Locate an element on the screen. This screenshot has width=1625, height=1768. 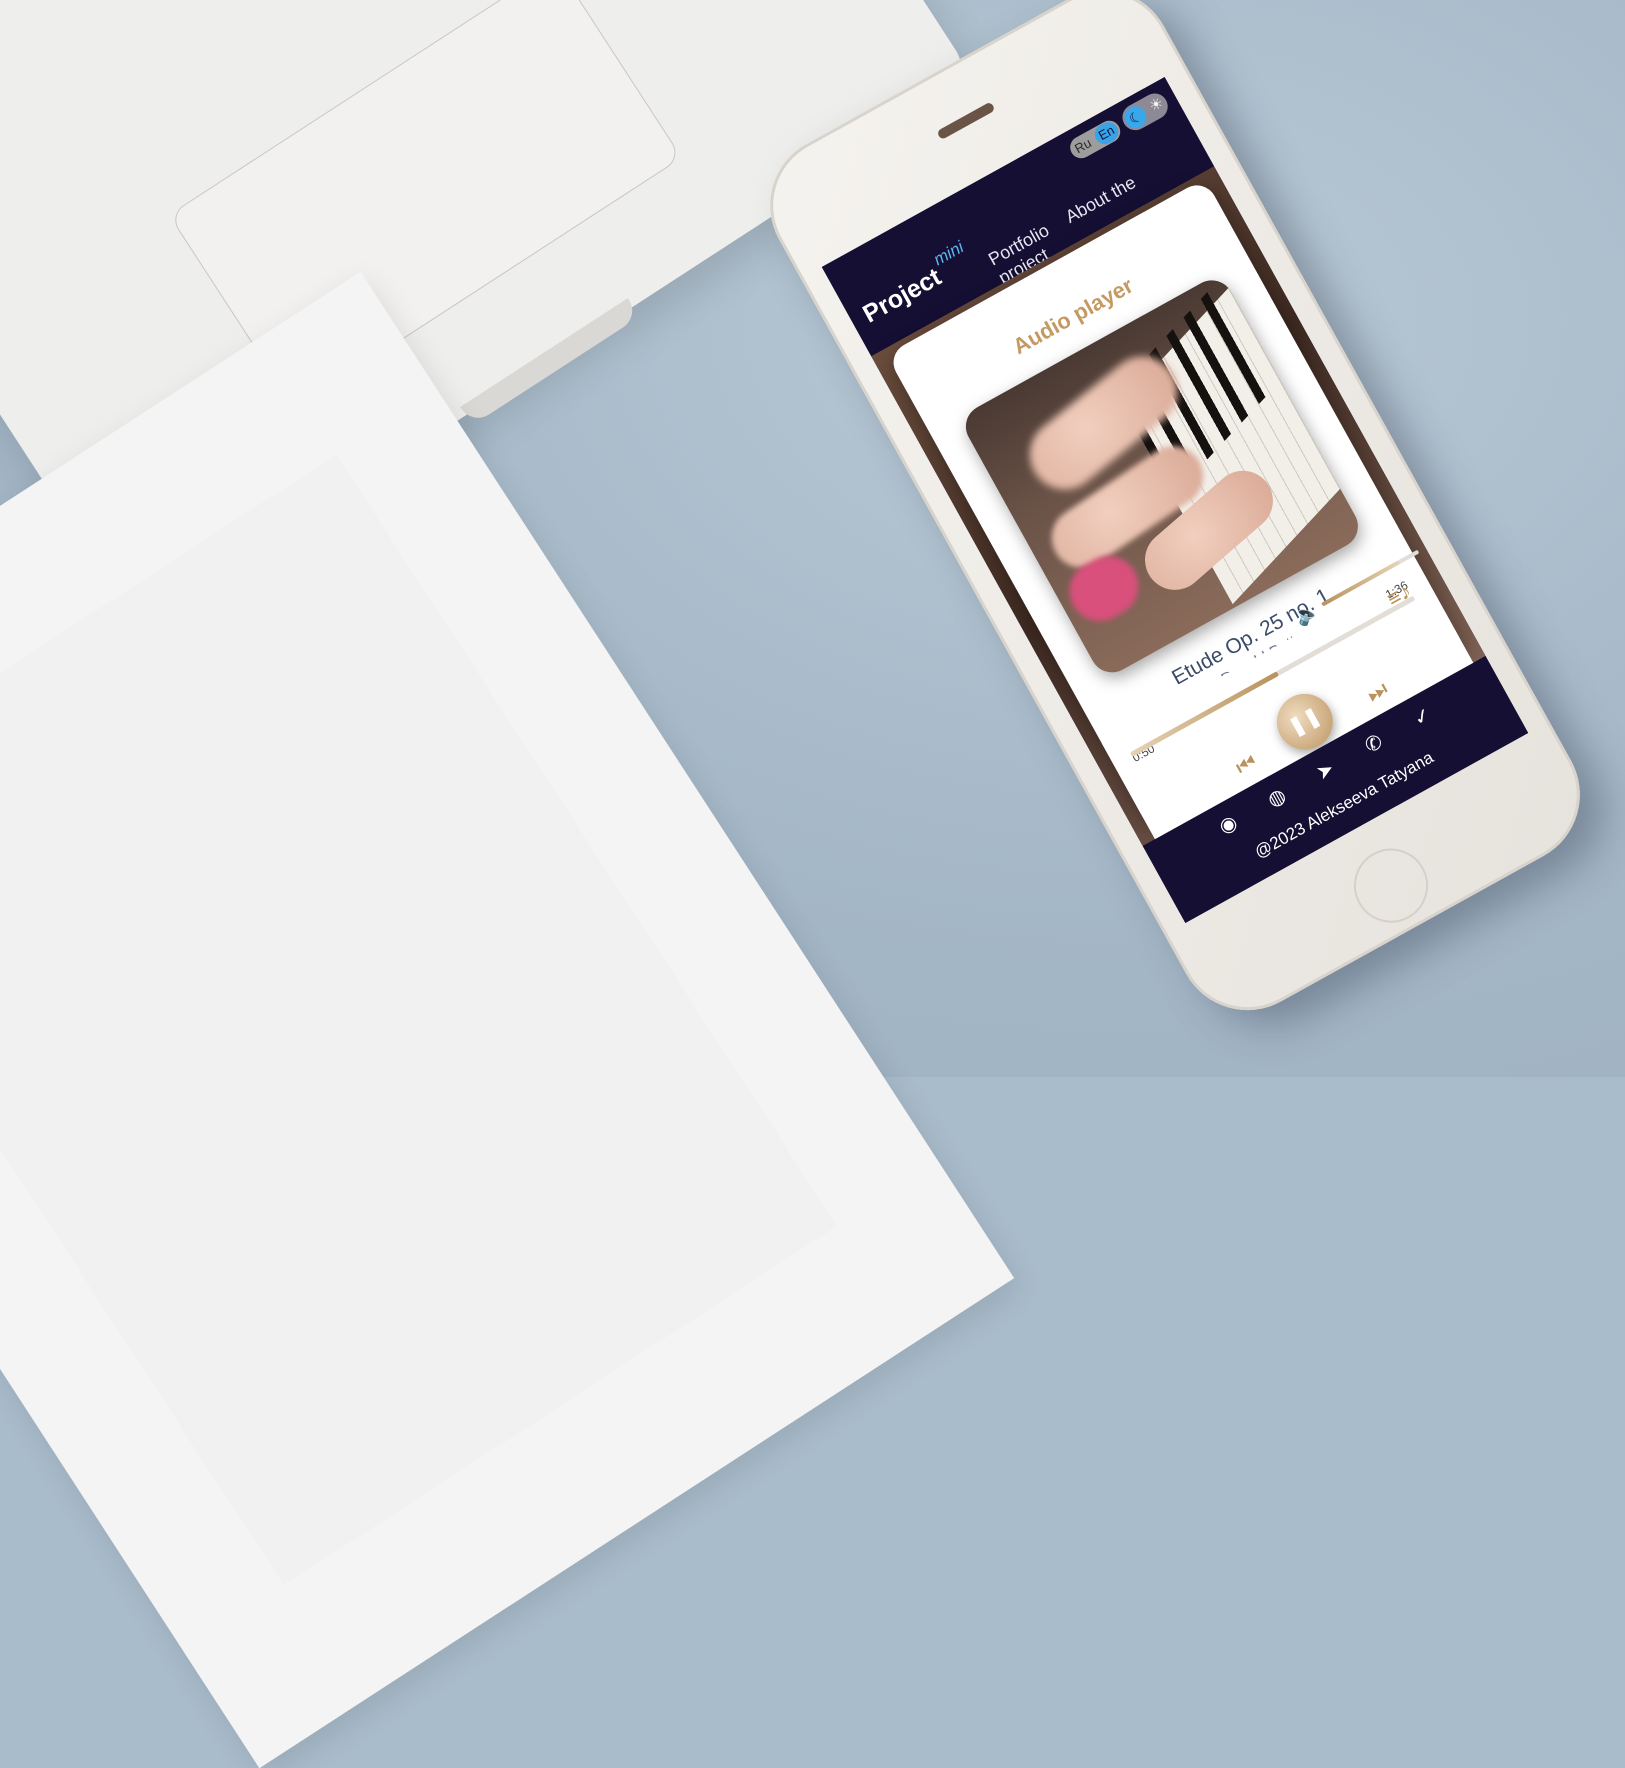
lang-option-ru: Ru is located at coordinates (1083, 145).